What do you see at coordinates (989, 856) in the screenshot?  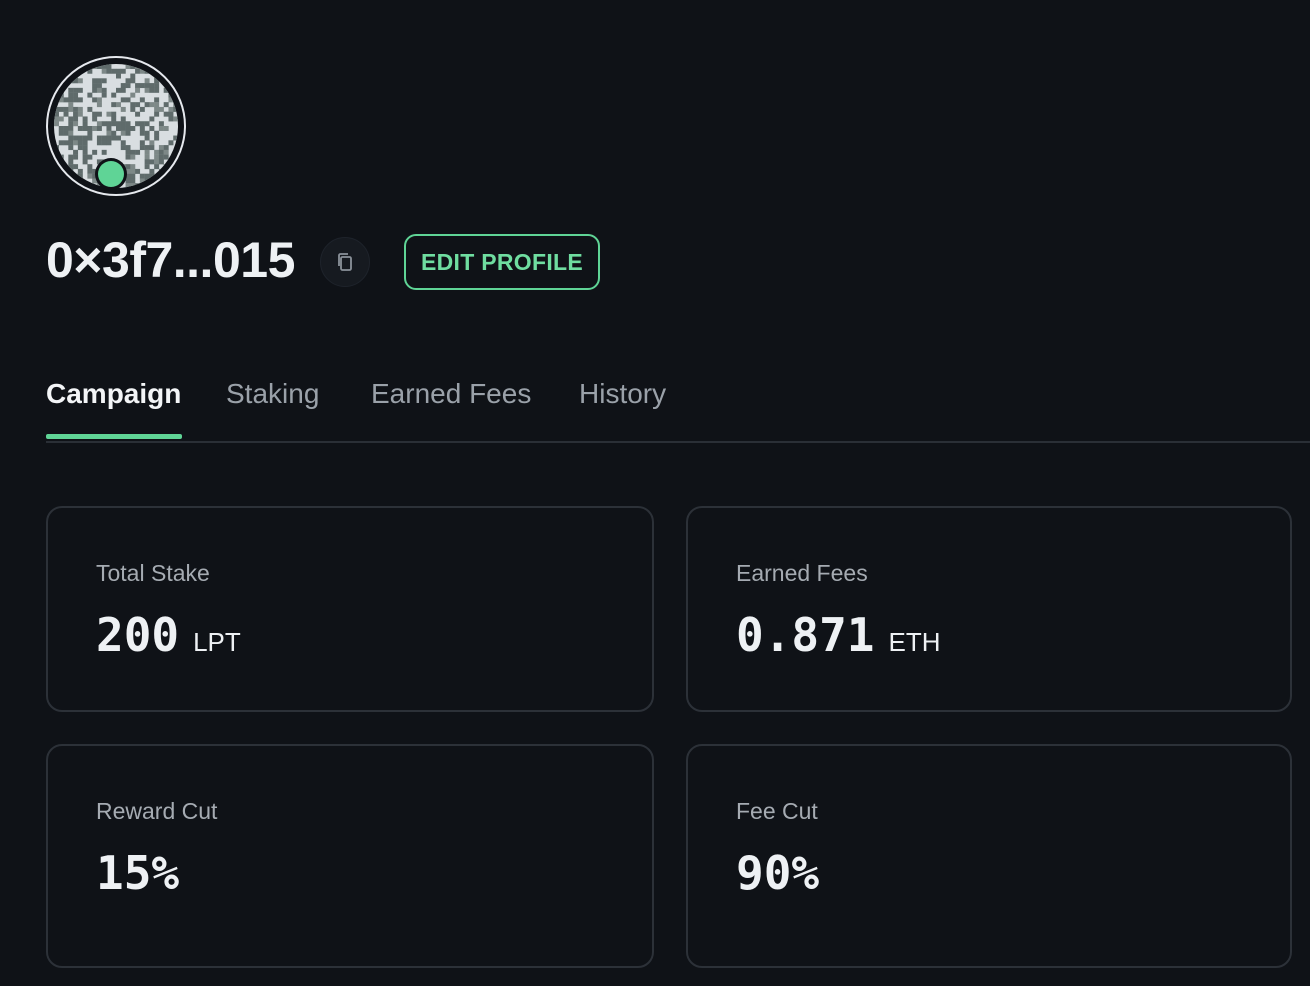 I see `stat-card-fee-cut: Fee Cut 90%` at bounding box center [989, 856].